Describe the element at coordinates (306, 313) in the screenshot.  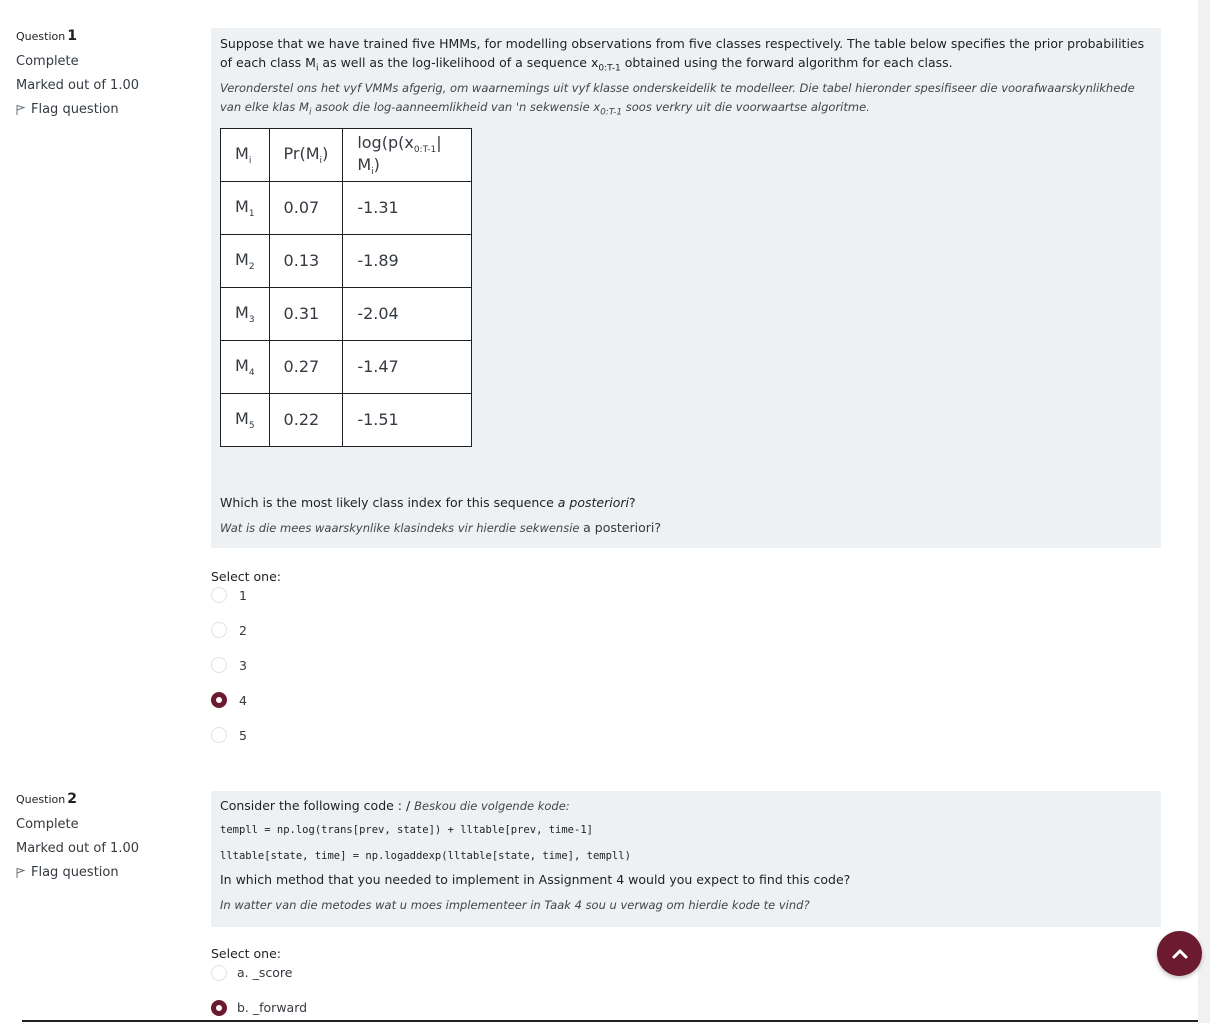
I see `cell-prior: 0.31` at that location.